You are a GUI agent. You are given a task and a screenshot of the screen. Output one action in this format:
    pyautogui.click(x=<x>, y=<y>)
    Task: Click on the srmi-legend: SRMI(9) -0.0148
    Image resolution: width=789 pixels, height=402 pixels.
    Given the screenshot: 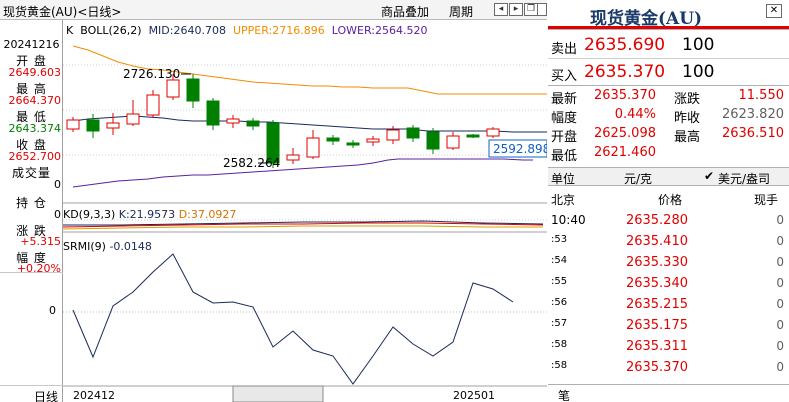 What is the action you would take?
    pyautogui.click(x=107, y=246)
    